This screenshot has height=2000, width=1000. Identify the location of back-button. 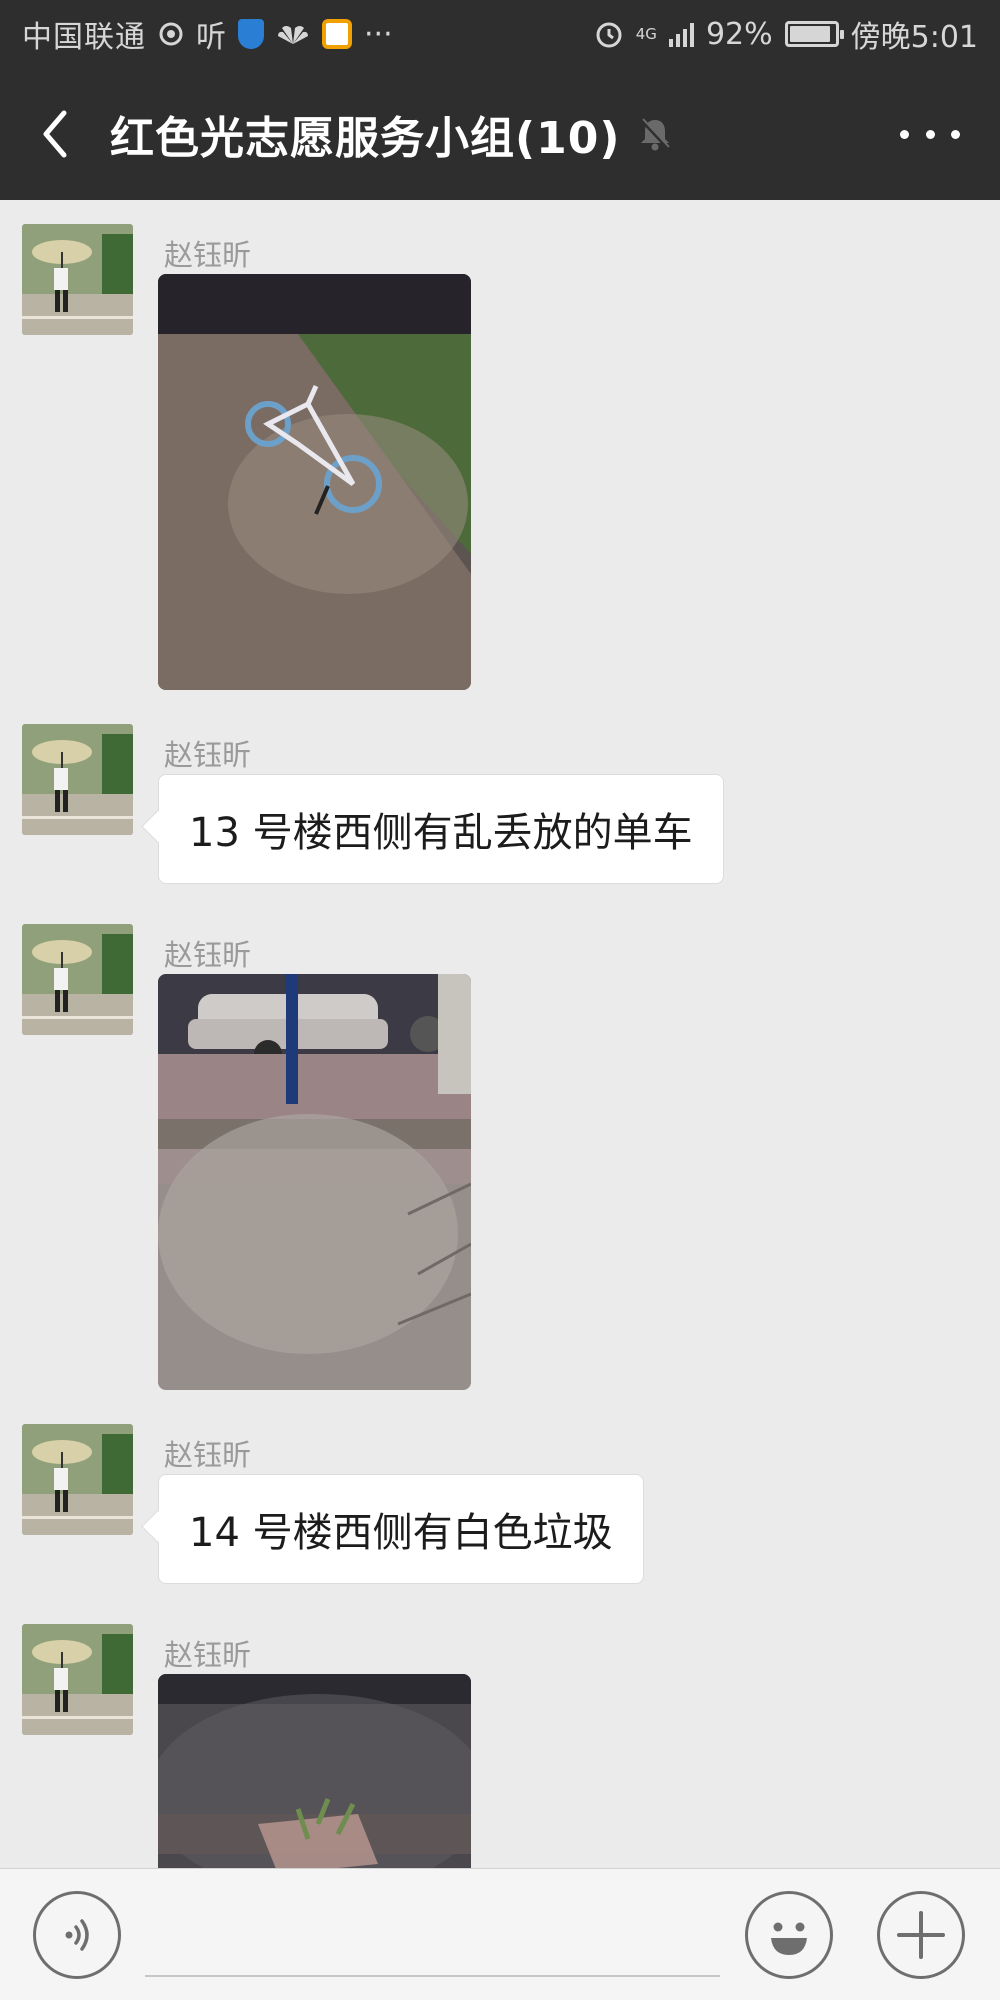
(55, 134).